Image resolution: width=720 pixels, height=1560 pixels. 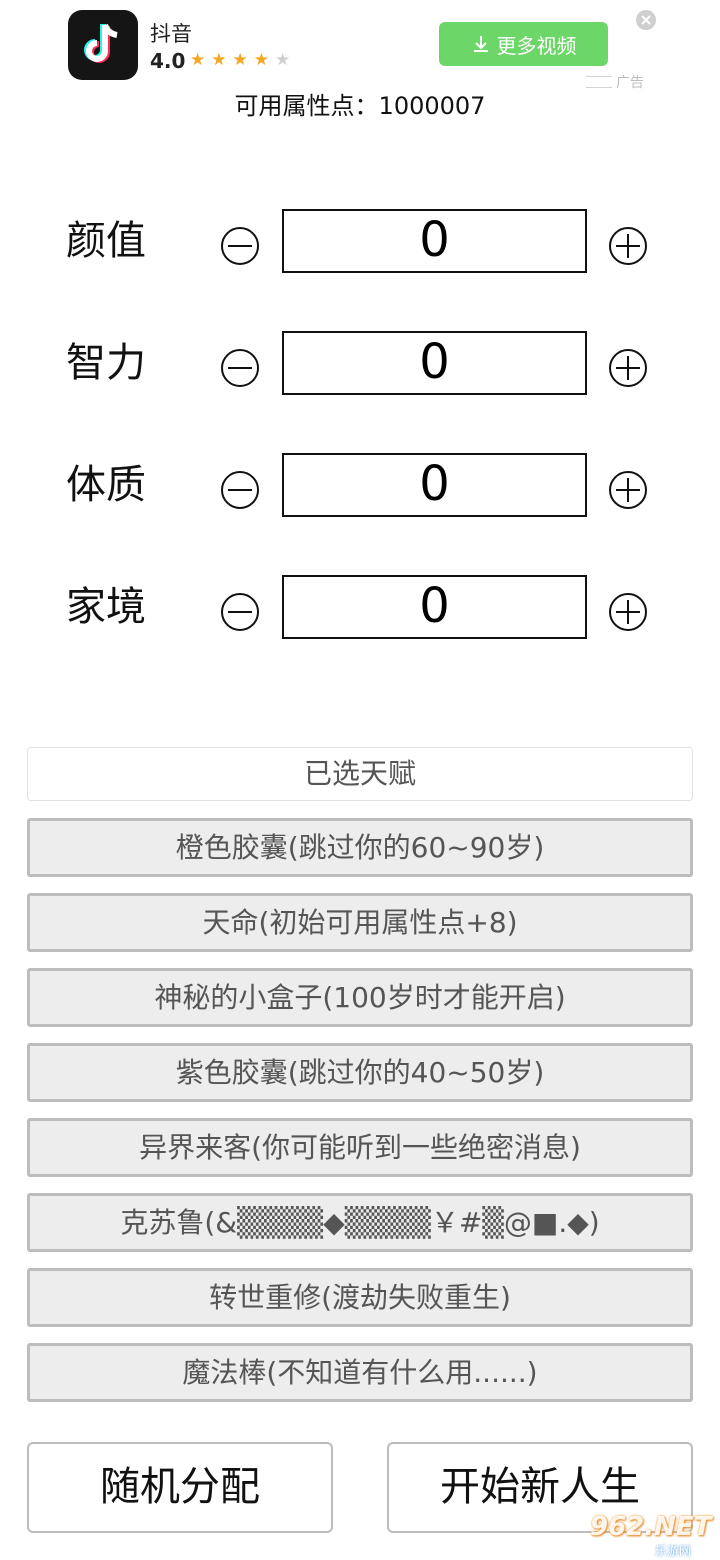 I want to click on talent-item: 橙色胶囊(跳过你的60~90岁), so click(x=360, y=847).